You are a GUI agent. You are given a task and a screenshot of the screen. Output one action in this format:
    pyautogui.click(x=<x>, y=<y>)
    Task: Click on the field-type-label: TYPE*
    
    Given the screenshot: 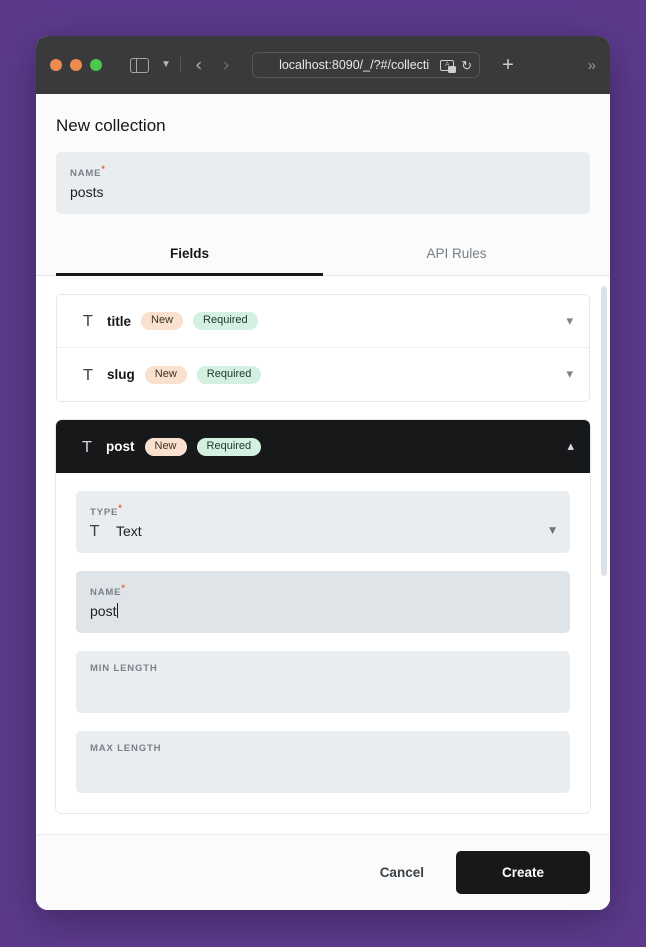 What is the action you would take?
    pyautogui.click(x=323, y=510)
    